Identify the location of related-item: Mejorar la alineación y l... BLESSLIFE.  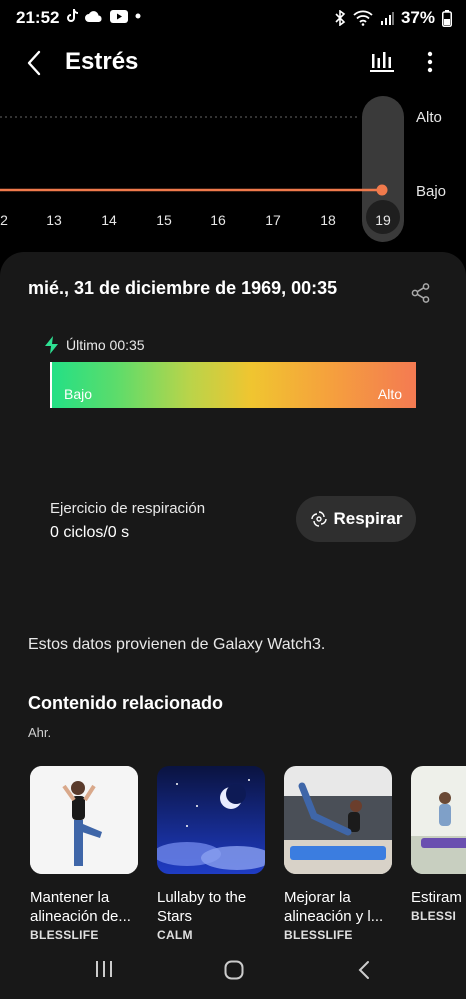
(338, 854).